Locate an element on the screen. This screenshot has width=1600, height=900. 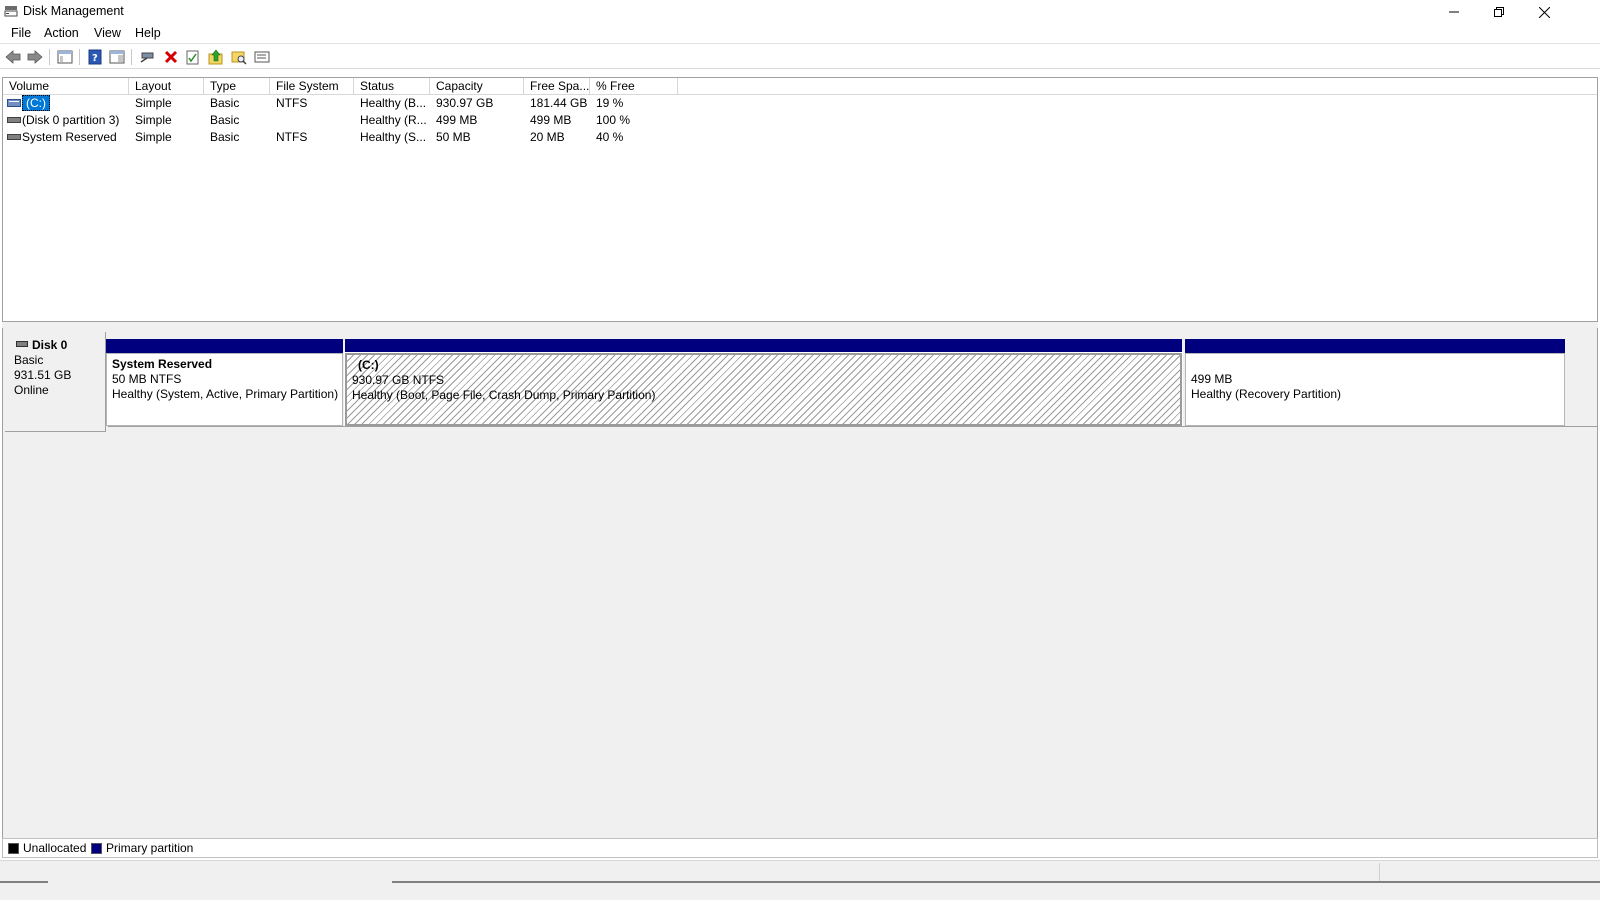
view-settings-icon is located at coordinates (262, 57).